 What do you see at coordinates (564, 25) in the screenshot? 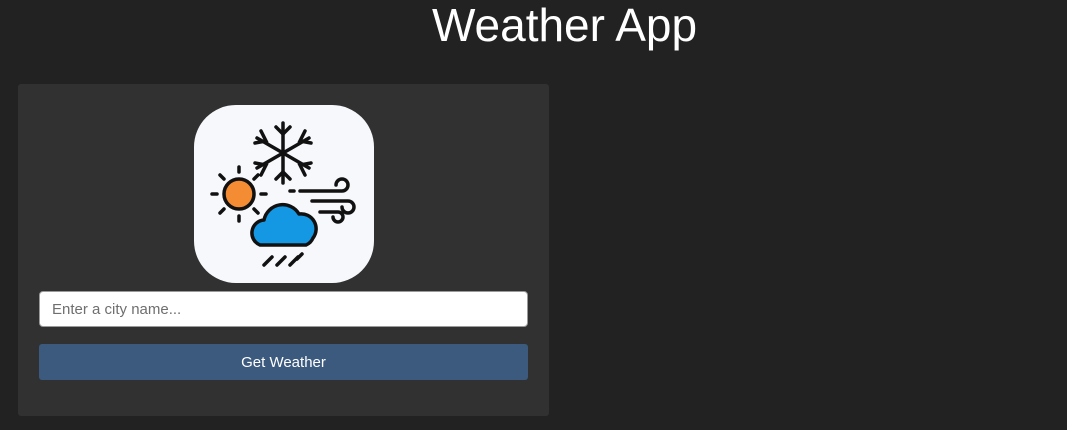
I see `page-title: Weather App` at bounding box center [564, 25].